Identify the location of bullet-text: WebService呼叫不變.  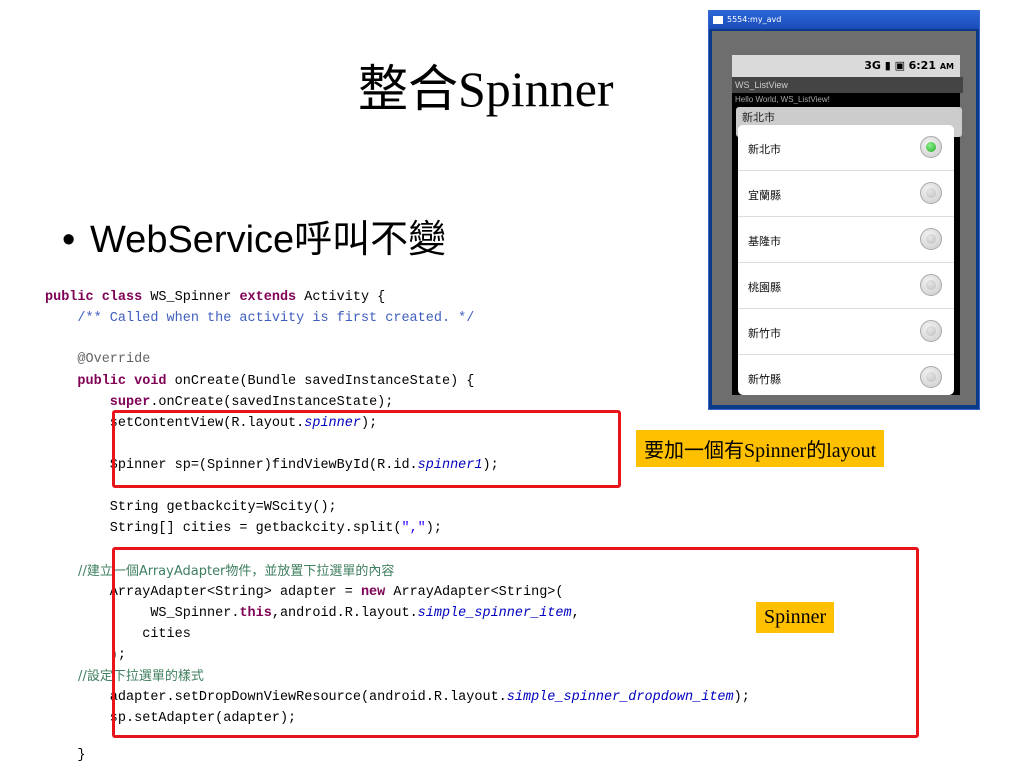
(268, 240).